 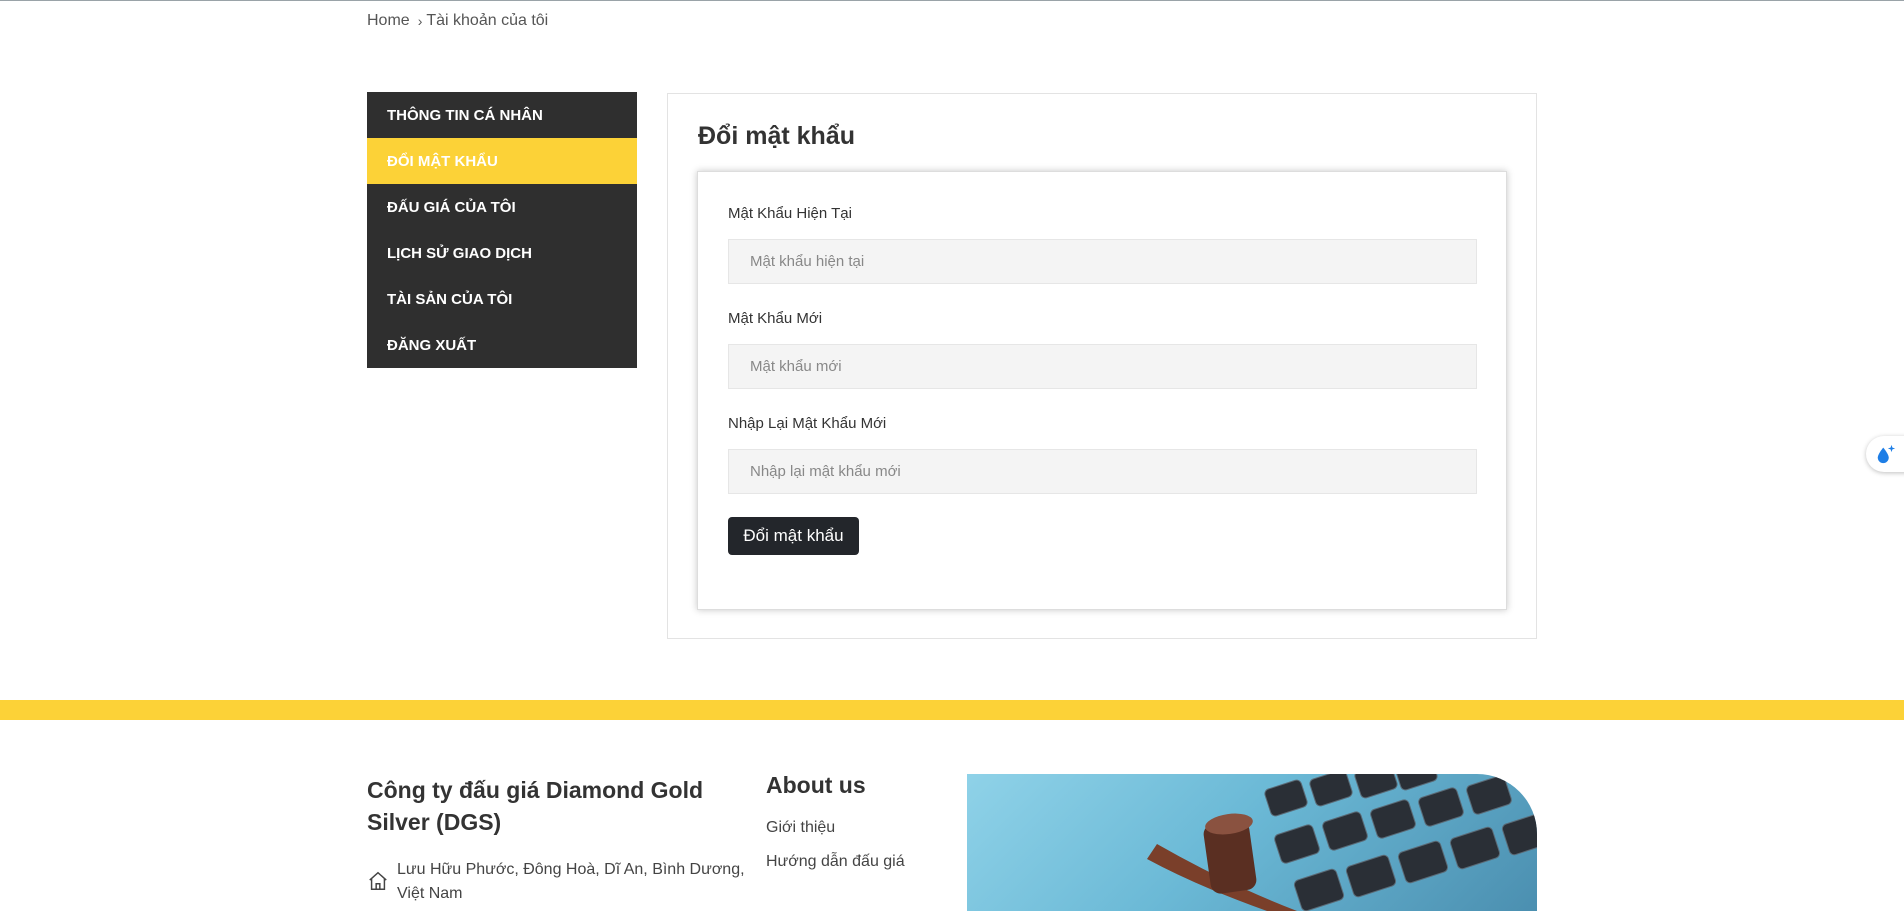 I want to click on auction-gavel-image, so click(x=1252, y=842).